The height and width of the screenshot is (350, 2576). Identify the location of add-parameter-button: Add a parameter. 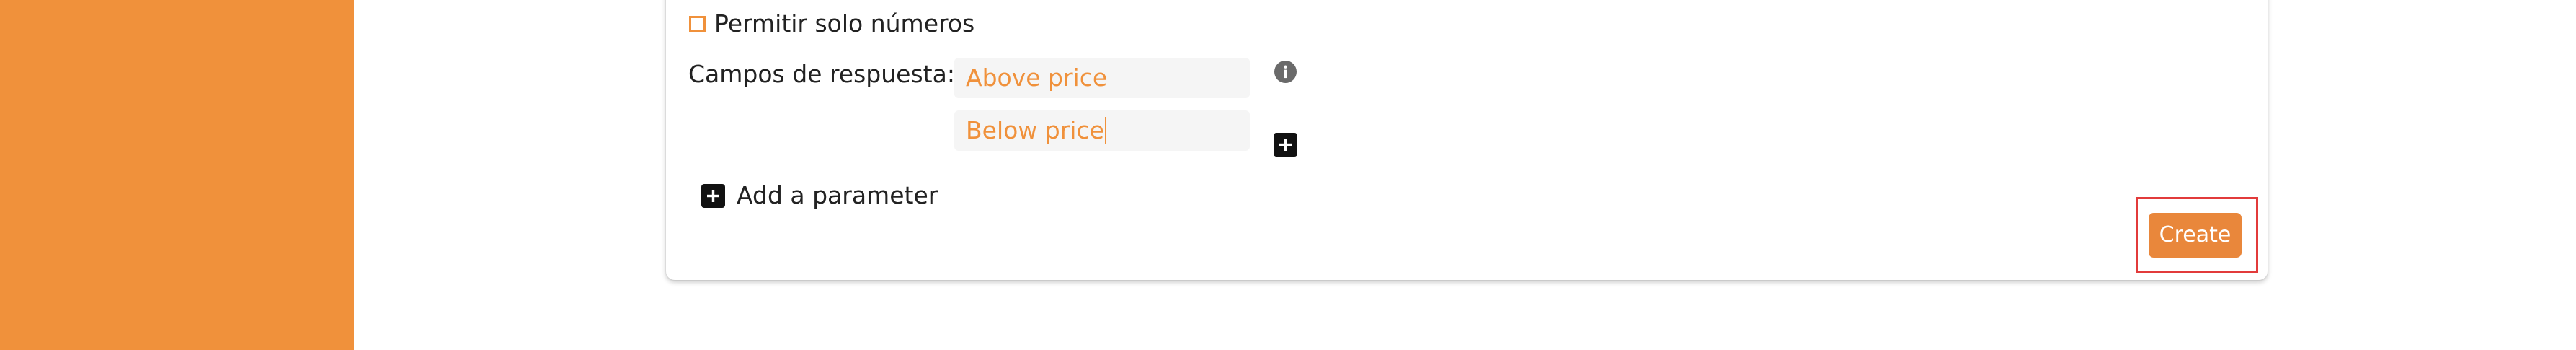
(819, 195).